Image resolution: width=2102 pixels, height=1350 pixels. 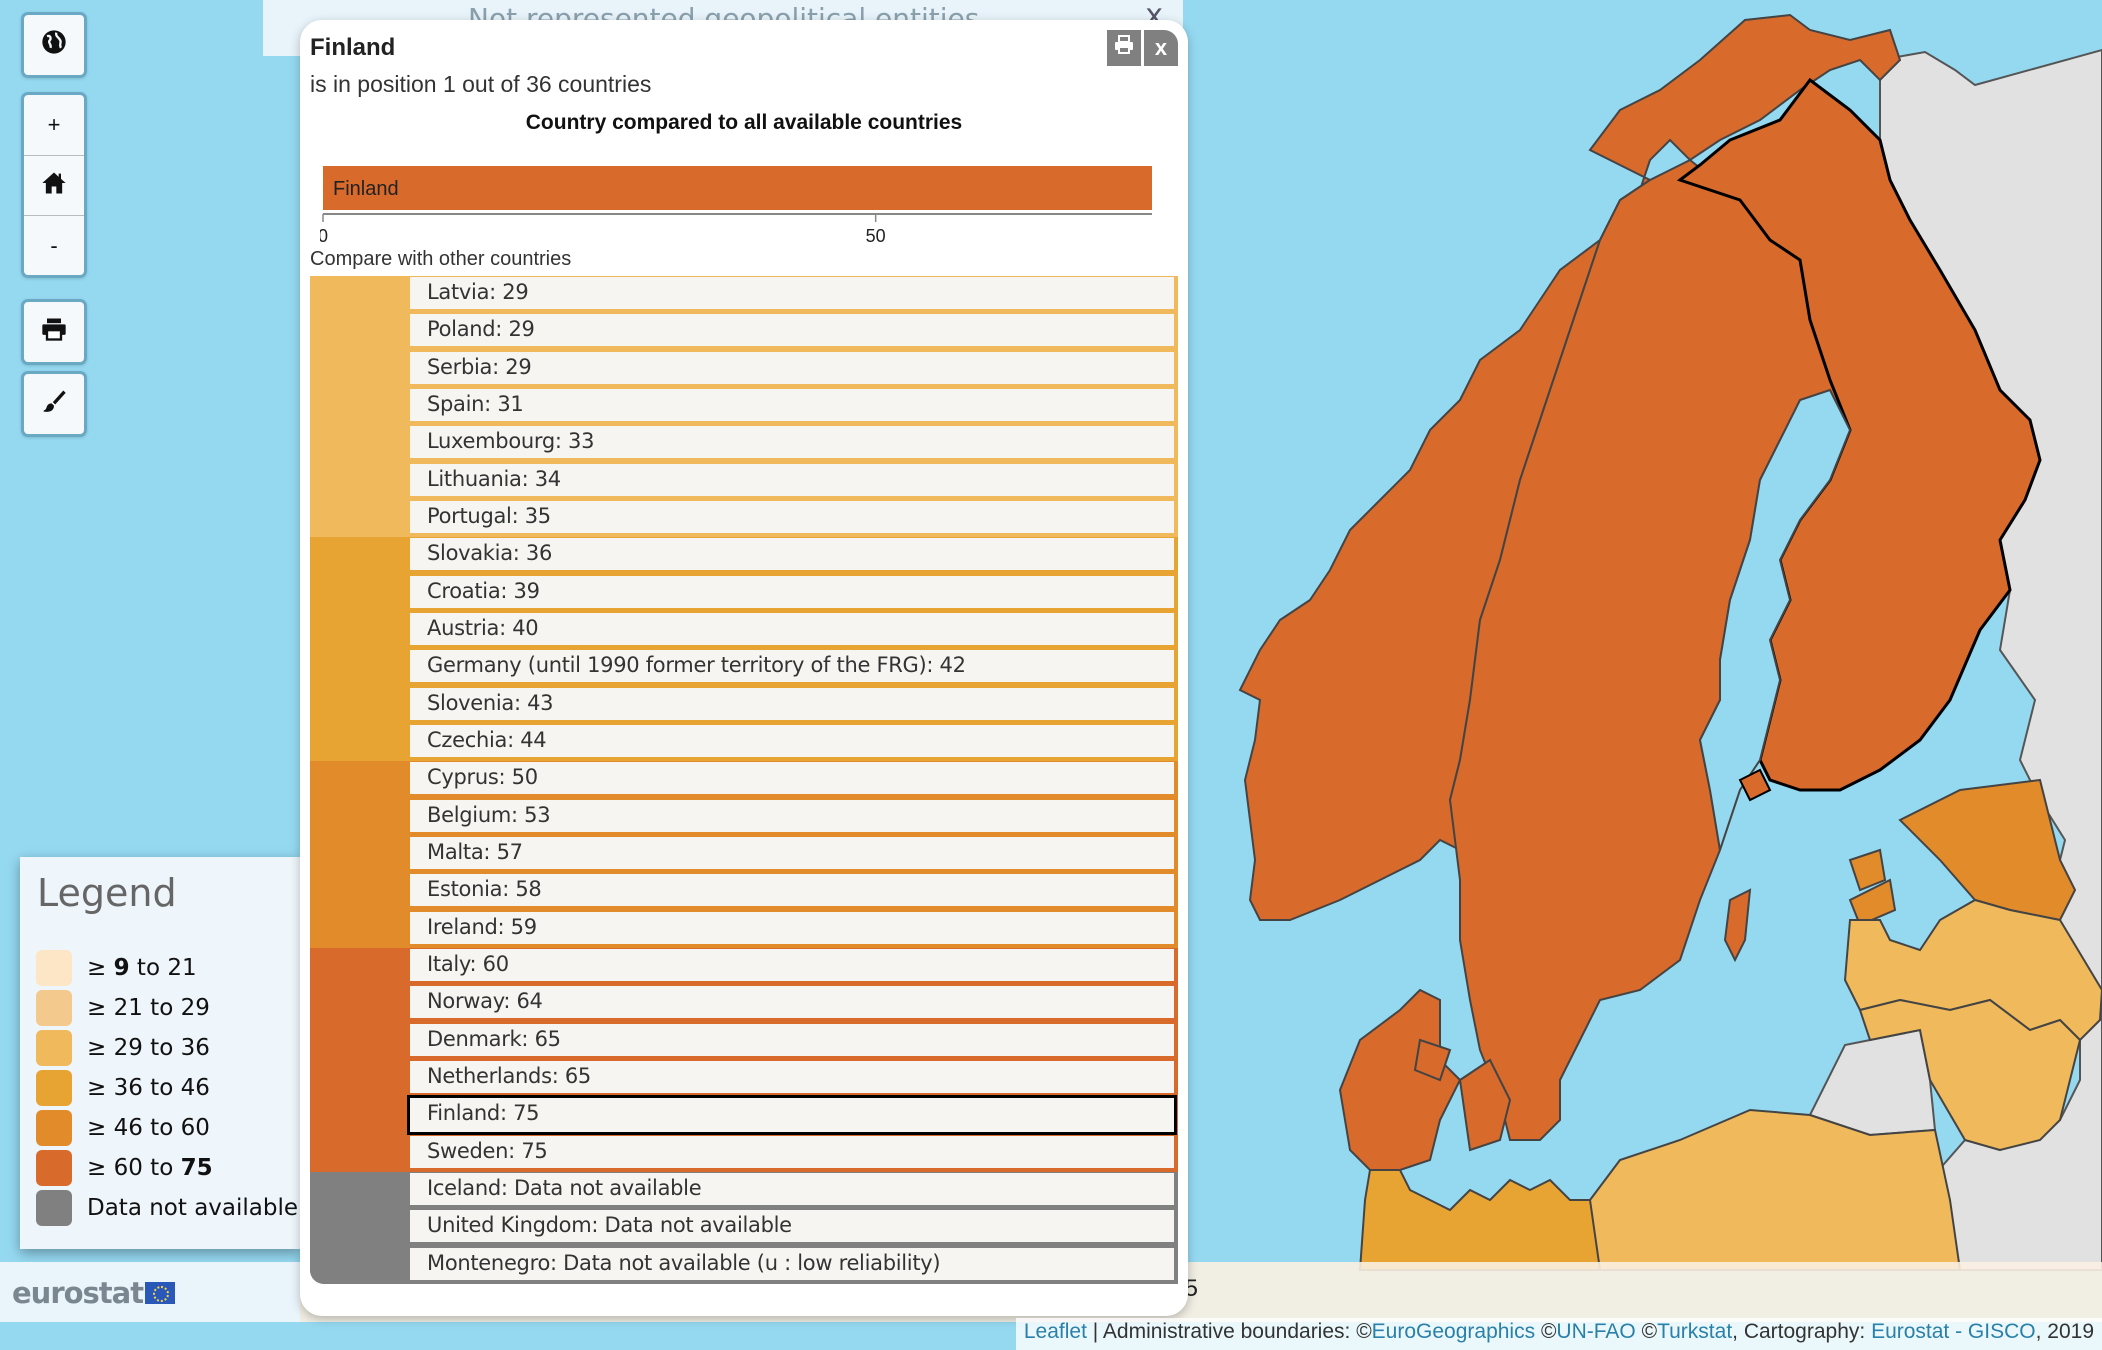 I want to click on compare-item: Iceland: Data not available, so click(x=794, y=1190).